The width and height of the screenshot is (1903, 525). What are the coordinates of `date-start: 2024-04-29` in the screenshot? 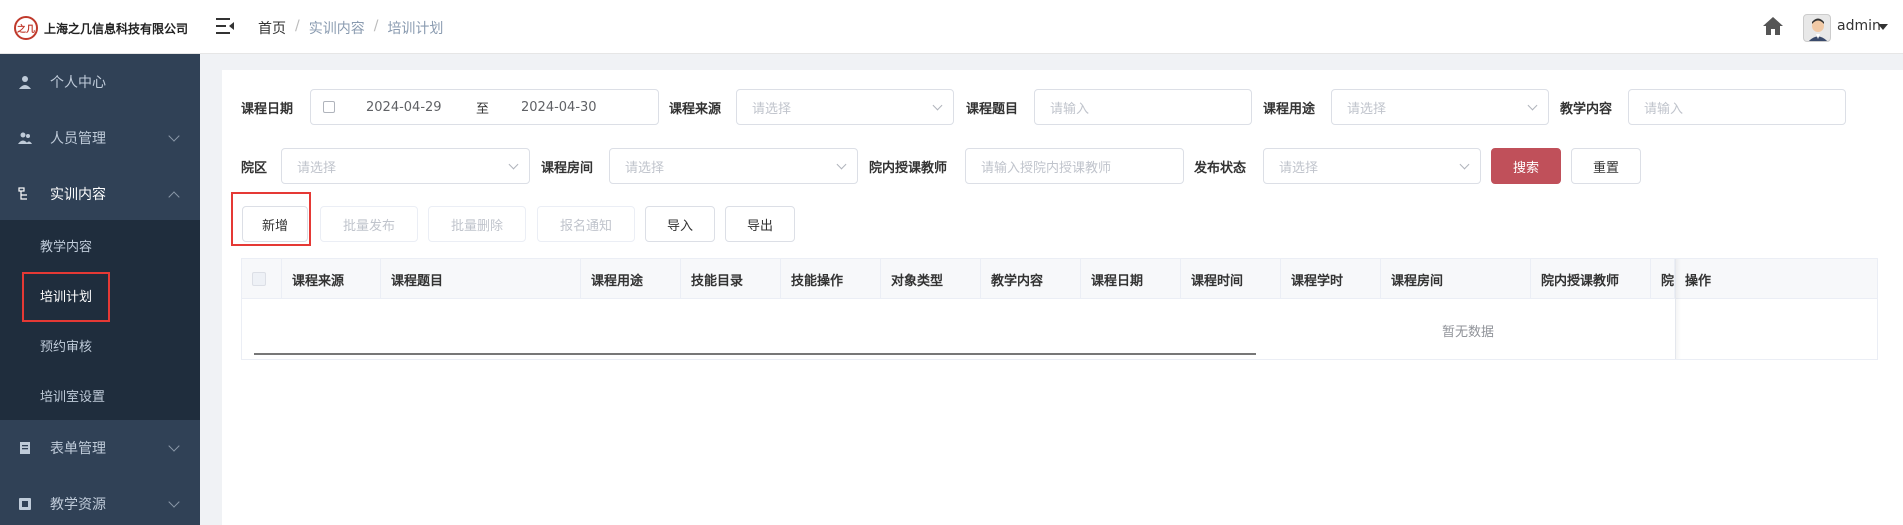 It's located at (404, 107).